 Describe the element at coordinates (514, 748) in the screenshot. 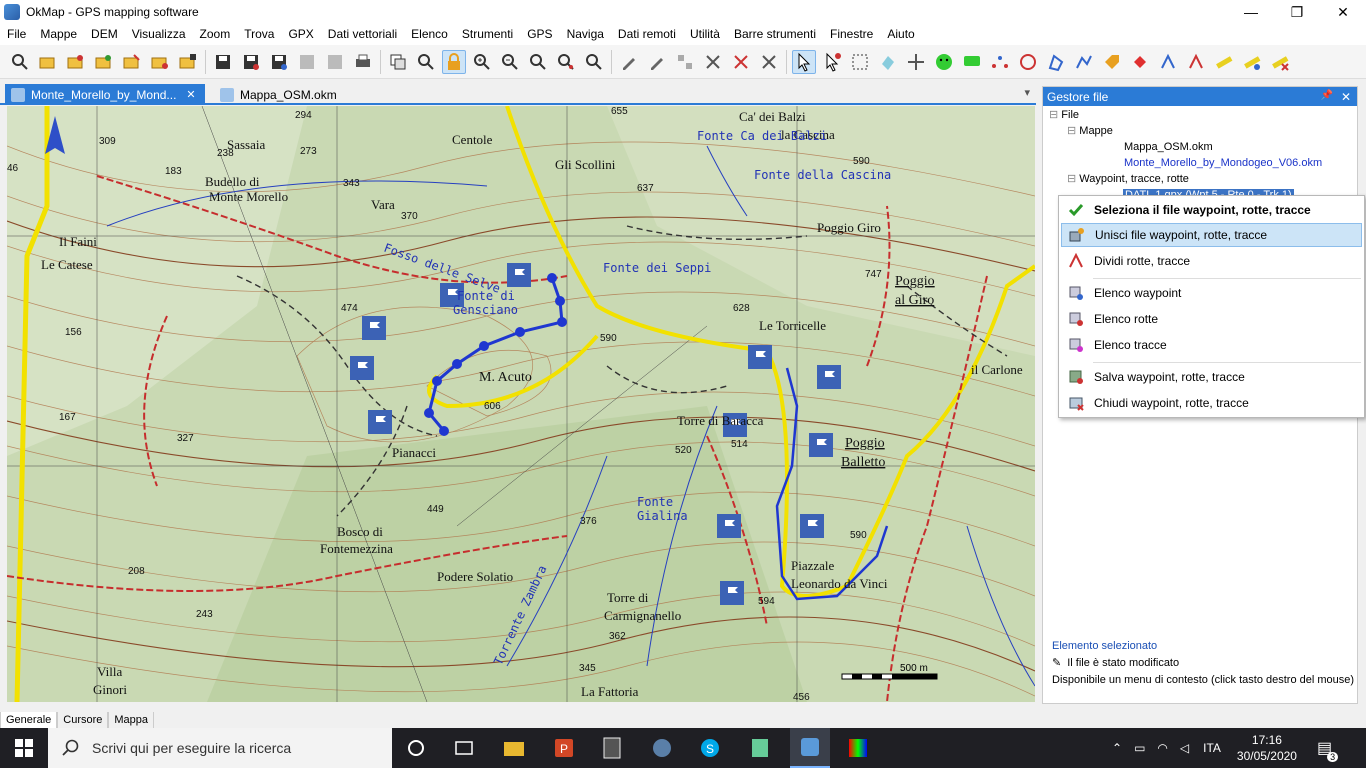

I see `file-explorer-icon` at that location.